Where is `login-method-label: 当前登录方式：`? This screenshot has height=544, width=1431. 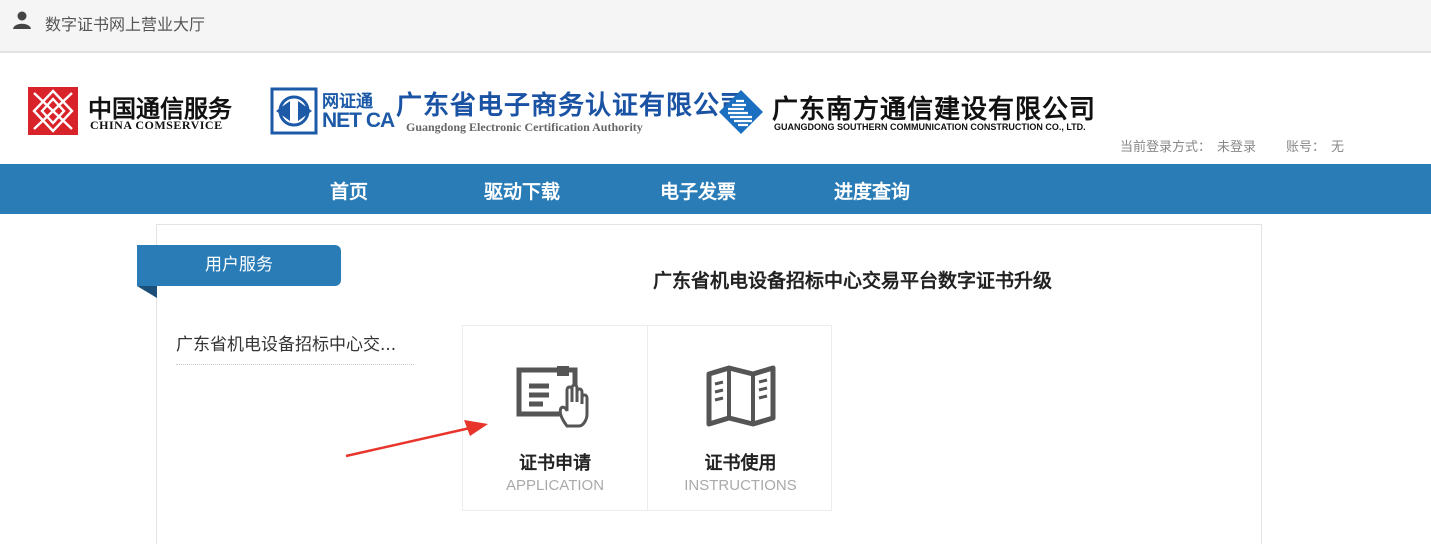 login-method-label: 当前登录方式： is located at coordinates (1166, 147).